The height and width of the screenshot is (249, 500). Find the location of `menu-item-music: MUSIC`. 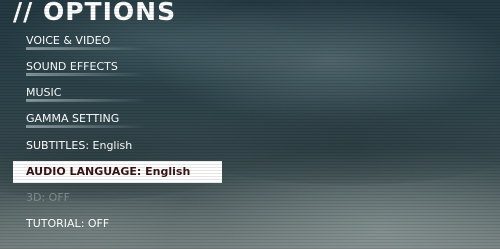

menu-item-music: MUSIC is located at coordinates (121, 93).